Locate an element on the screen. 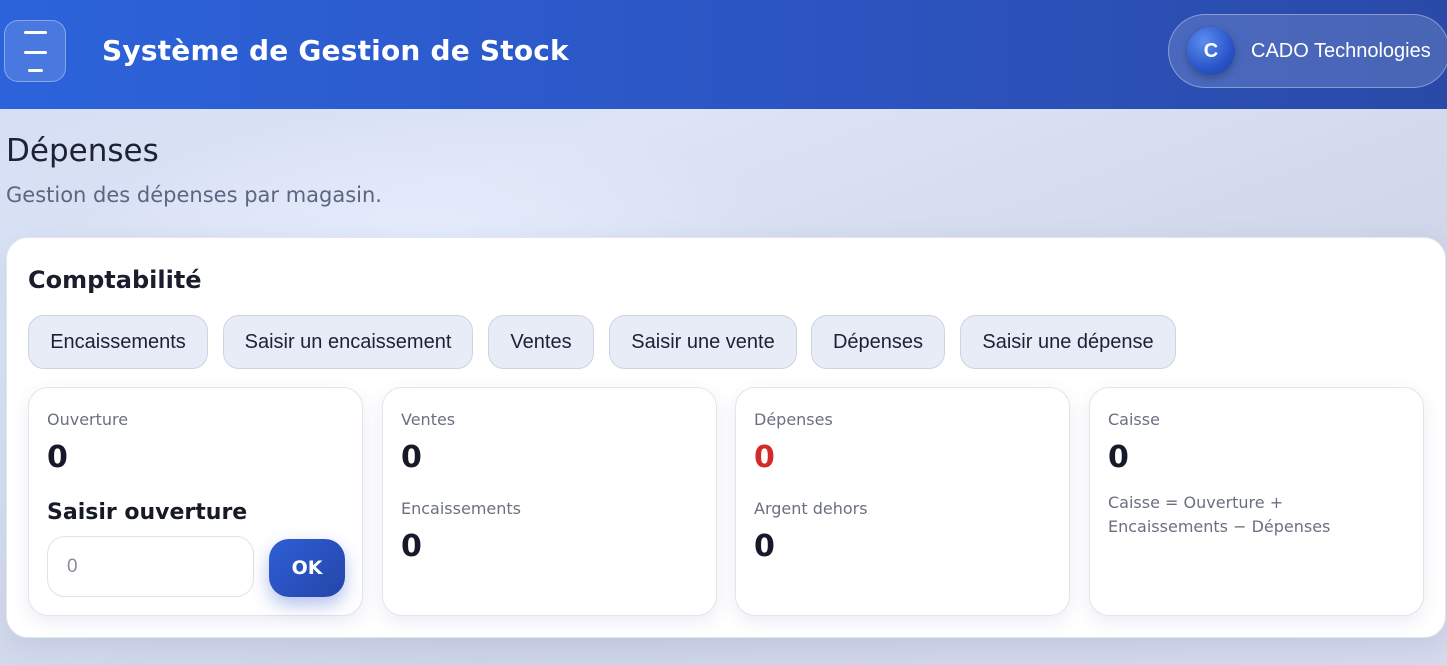  ventes-label: Ventes is located at coordinates (428, 419).